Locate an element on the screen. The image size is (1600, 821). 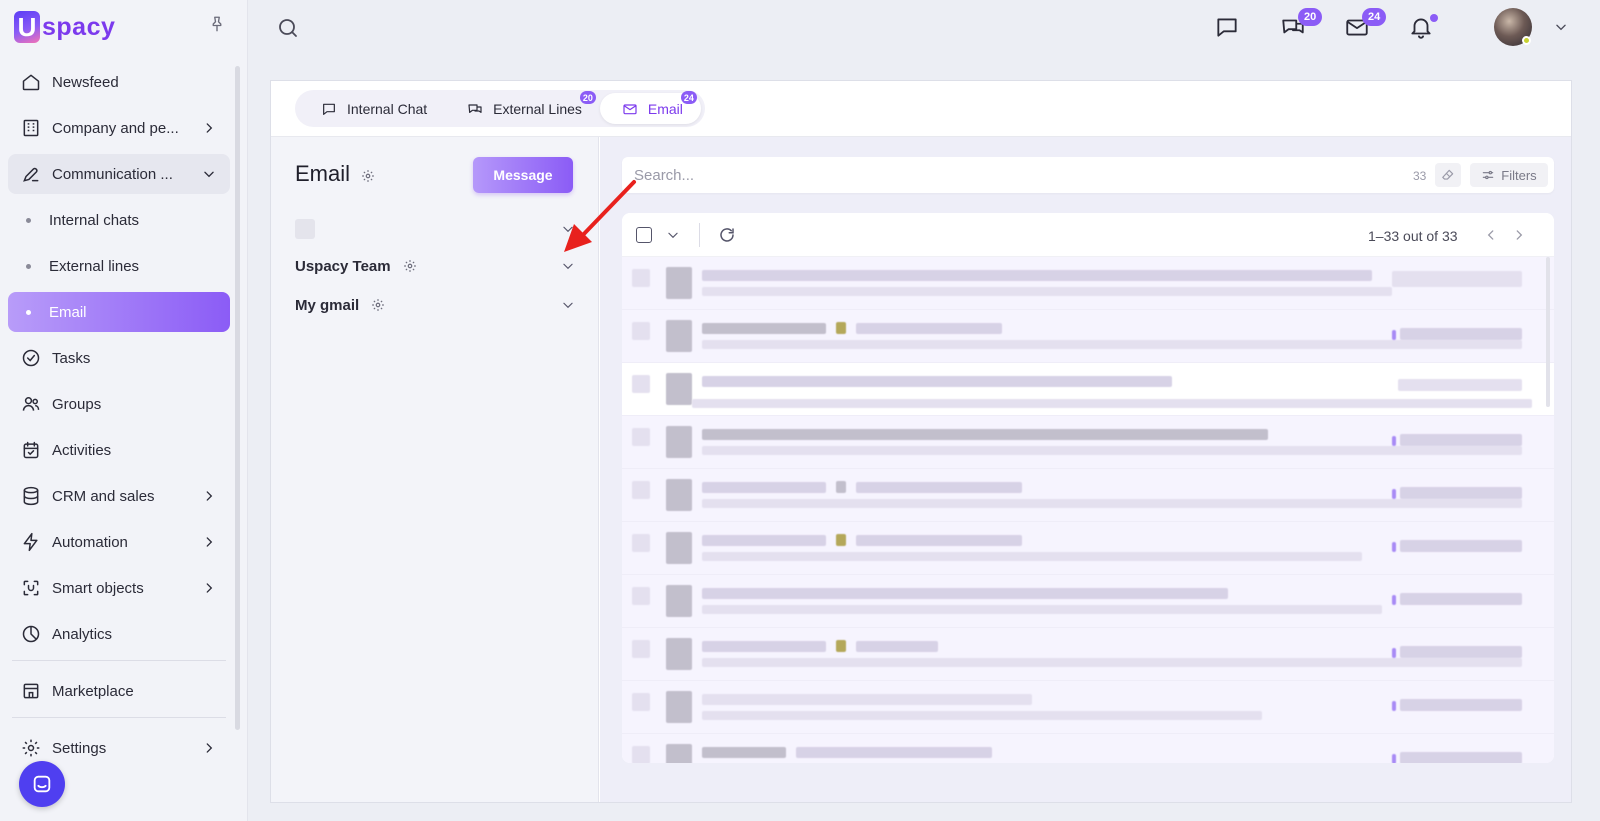
communication-tabs: Internal Chat External Lines 20 Email 24 is located at coordinates (500, 108).